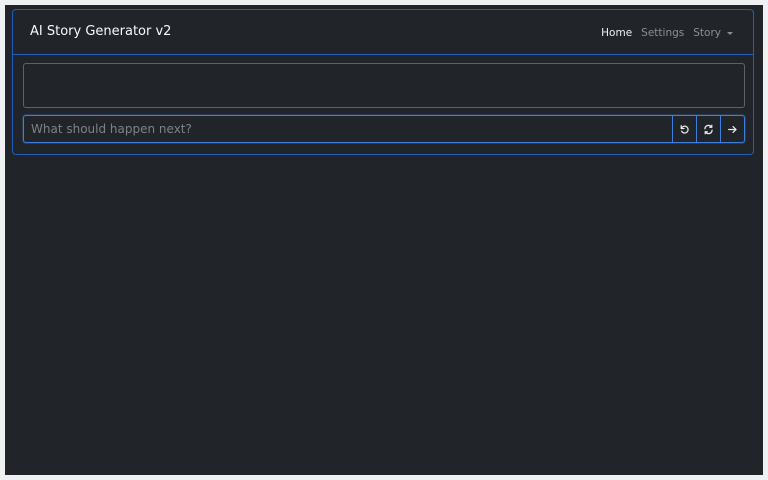 The height and width of the screenshot is (480, 768). I want to click on prompt-input, so click(348, 129).